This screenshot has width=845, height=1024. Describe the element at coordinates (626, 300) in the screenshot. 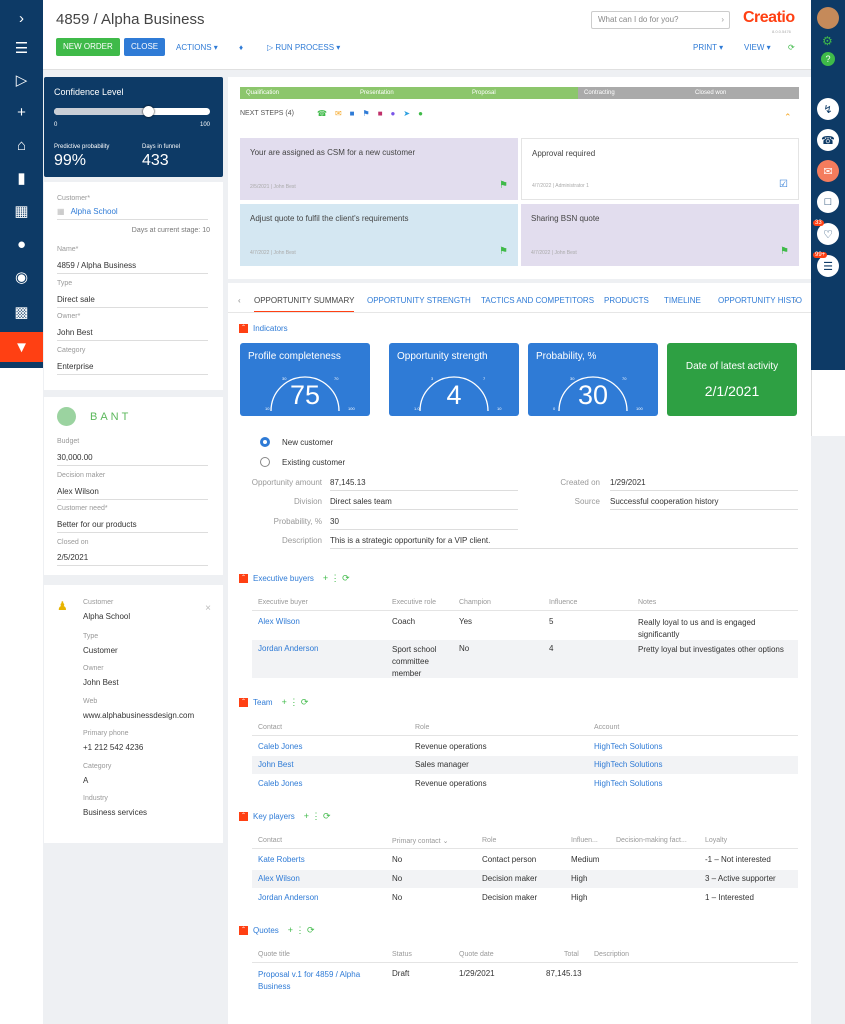

I see `tab-products: PRODUCTS` at that location.